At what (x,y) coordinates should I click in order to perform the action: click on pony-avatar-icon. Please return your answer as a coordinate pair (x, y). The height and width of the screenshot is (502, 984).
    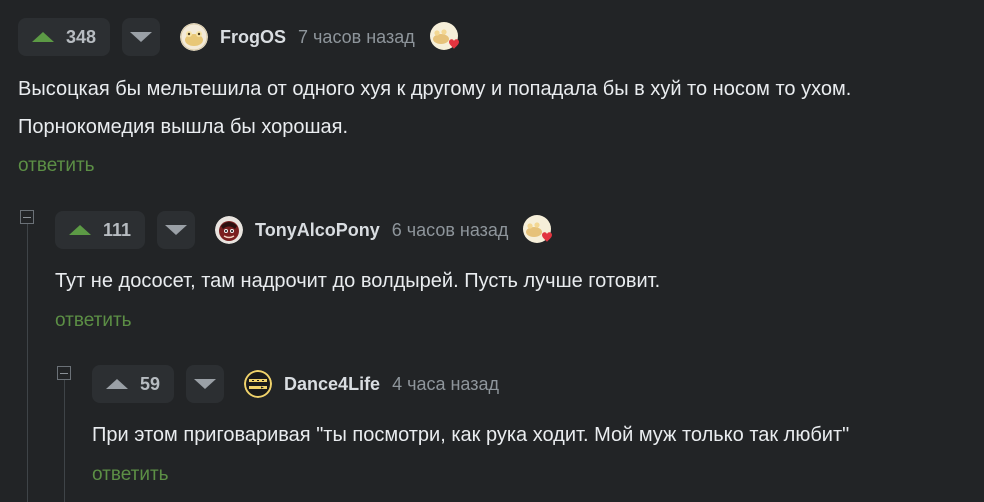
    Looking at the image, I should click on (229, 230).